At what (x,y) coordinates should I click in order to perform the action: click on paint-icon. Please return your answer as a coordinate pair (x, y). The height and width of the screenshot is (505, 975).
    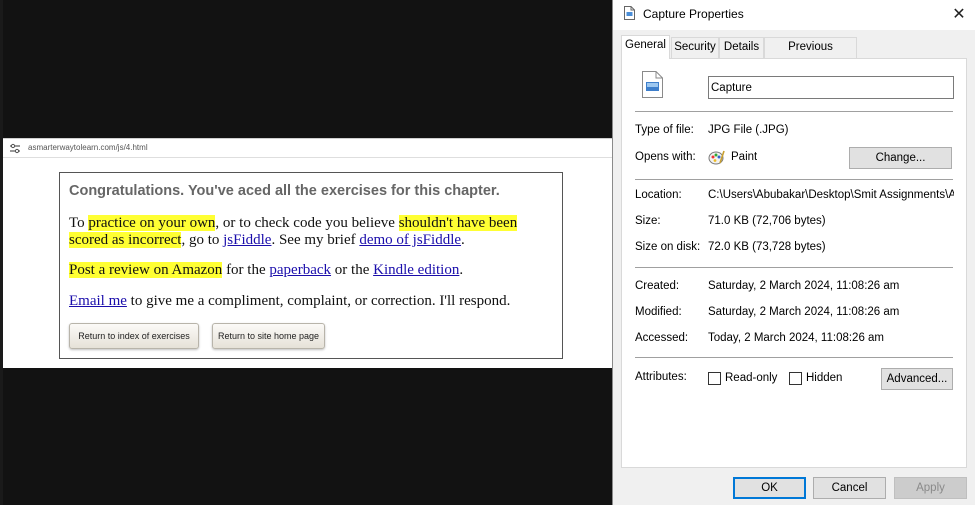
    Looking at the image, I should click on (716, 157).